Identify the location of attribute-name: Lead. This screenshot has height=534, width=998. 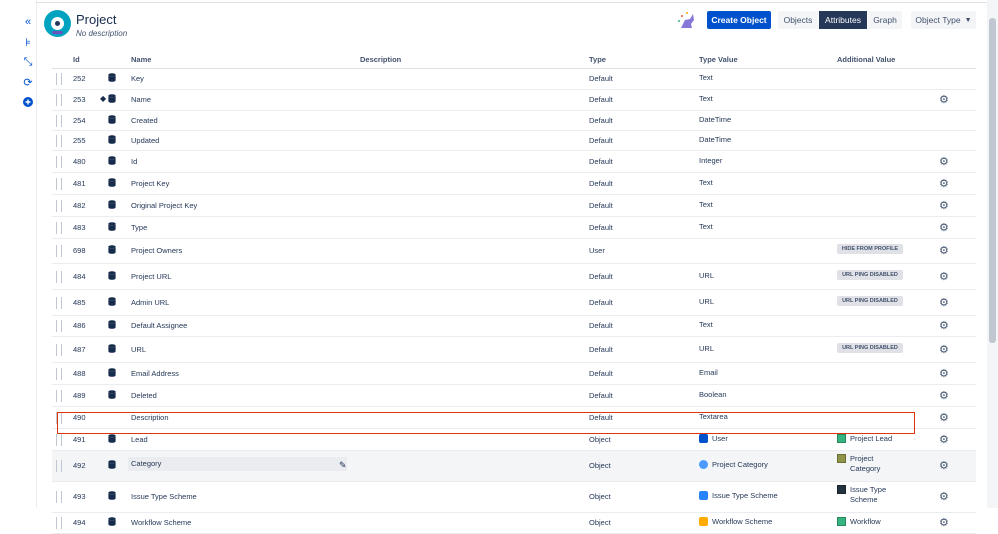
(139, 439).